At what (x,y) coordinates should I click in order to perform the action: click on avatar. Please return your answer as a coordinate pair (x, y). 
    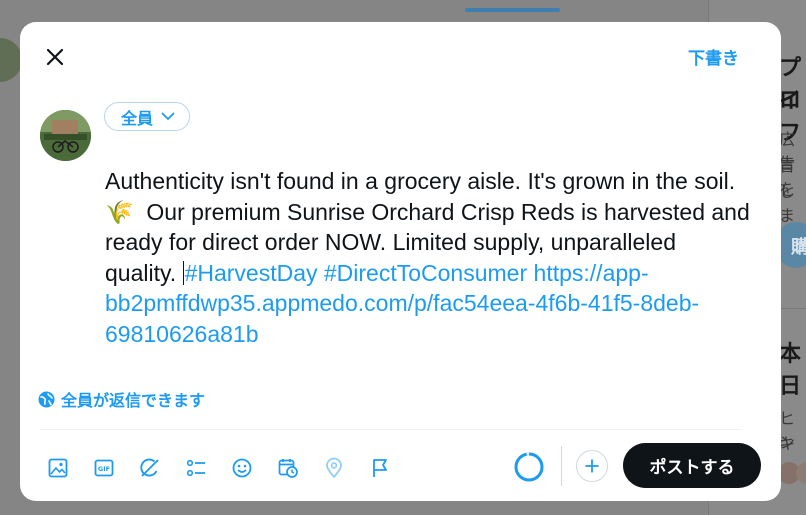
    Looking at the image, I should click on (65, 135).